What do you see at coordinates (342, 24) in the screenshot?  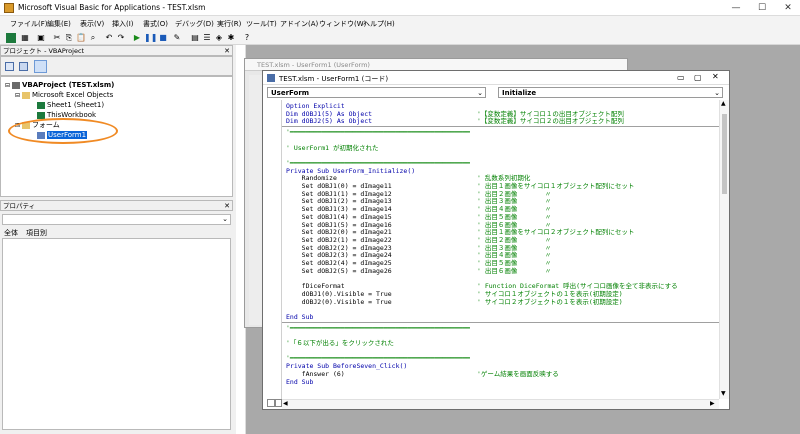 I see `menu-window: ウィンドウ(W)` at bounding box center [342, 24].